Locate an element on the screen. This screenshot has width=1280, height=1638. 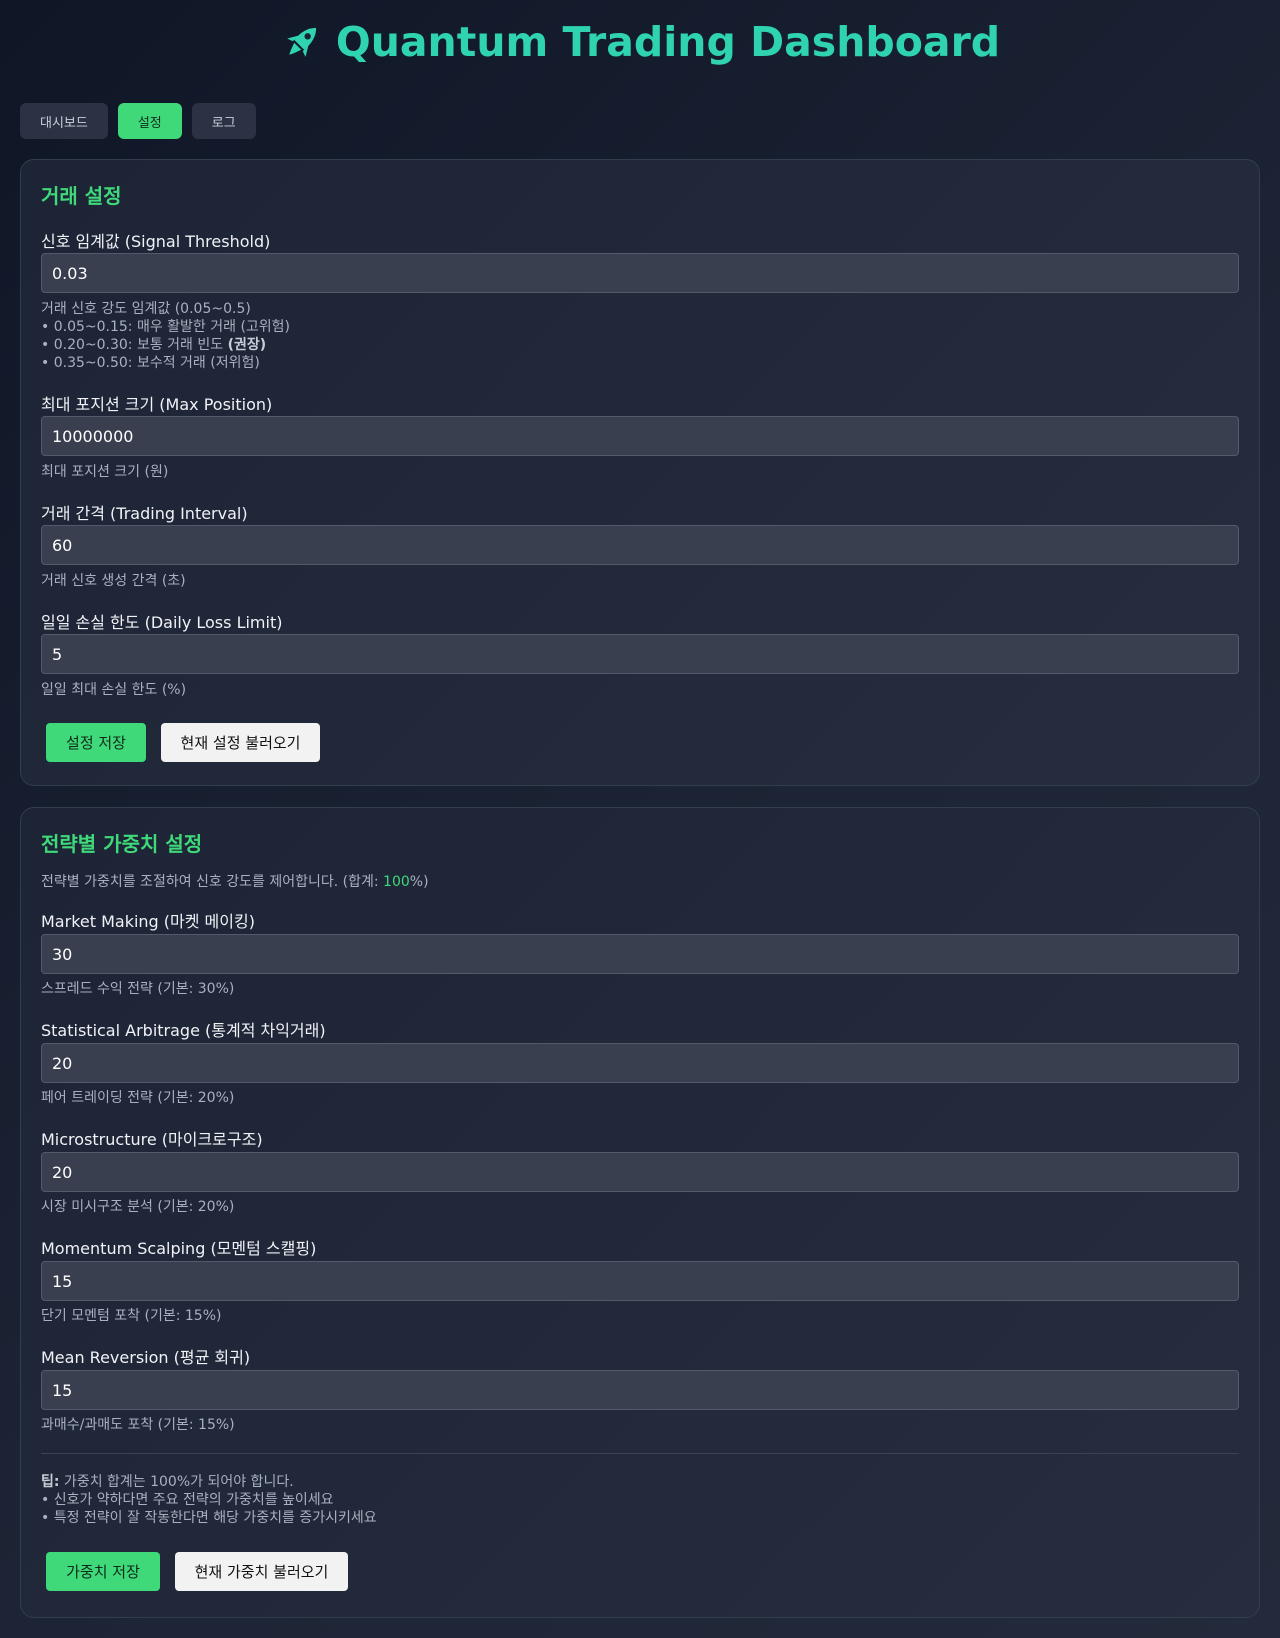
tip-line-1: 가중치 합계는 100%가 되어야 합니다. is located at coordinates (176, 1482).